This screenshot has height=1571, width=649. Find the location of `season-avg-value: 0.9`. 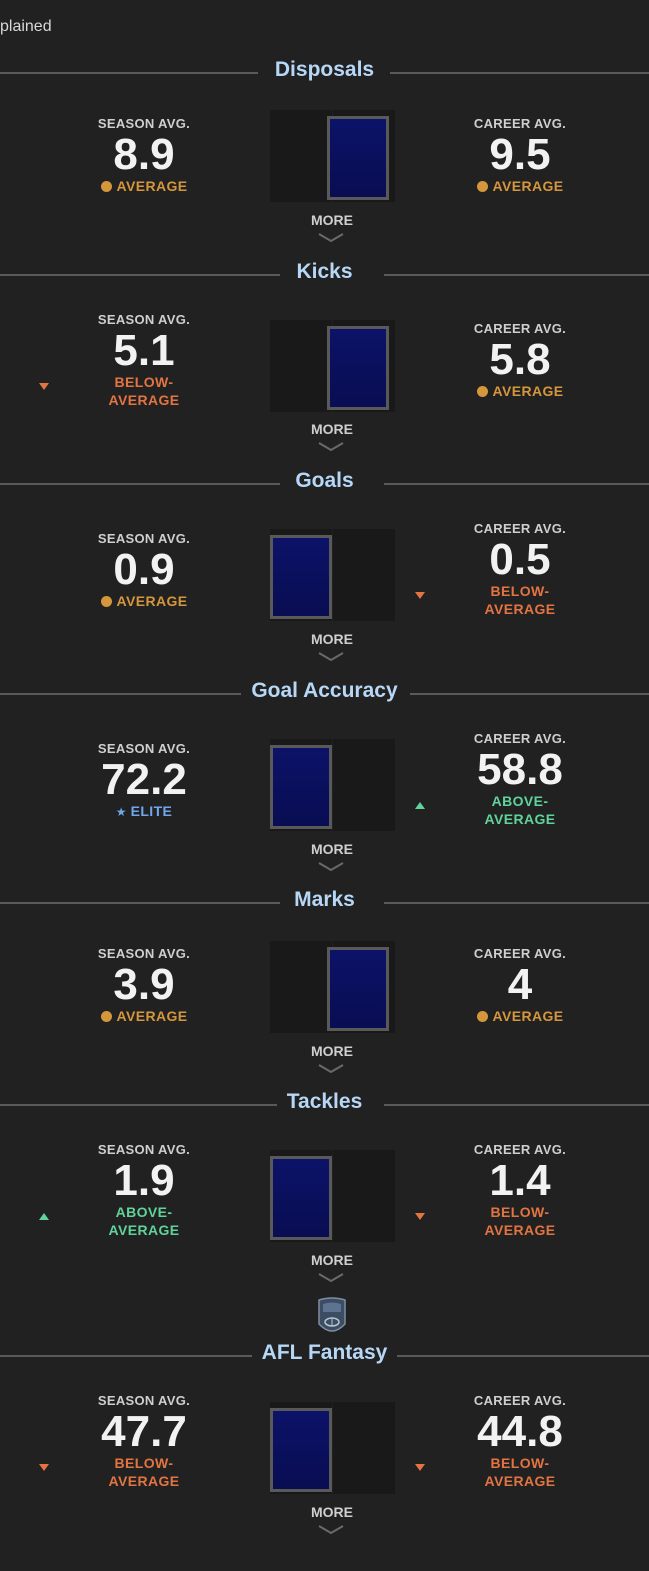

season-avg-value: 0.9 is located at coordinates (144, 569).